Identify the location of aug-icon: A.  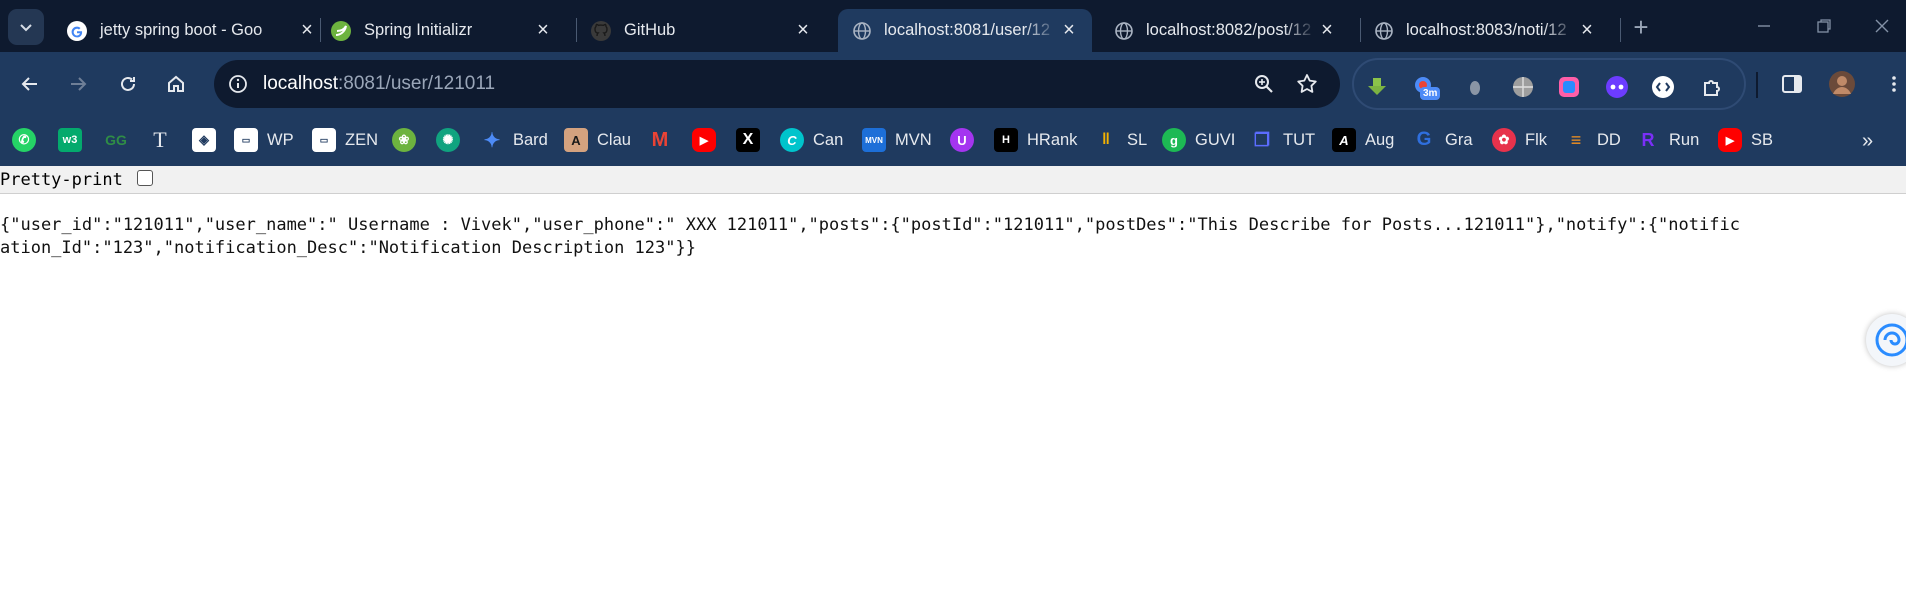
(1344, 140).